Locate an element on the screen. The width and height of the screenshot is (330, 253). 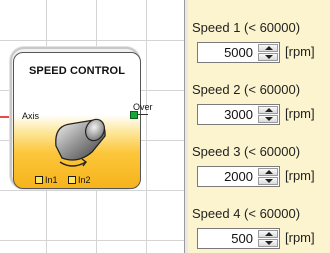
speed-3-unit: [rpm] is located at coordinates (300, 175).